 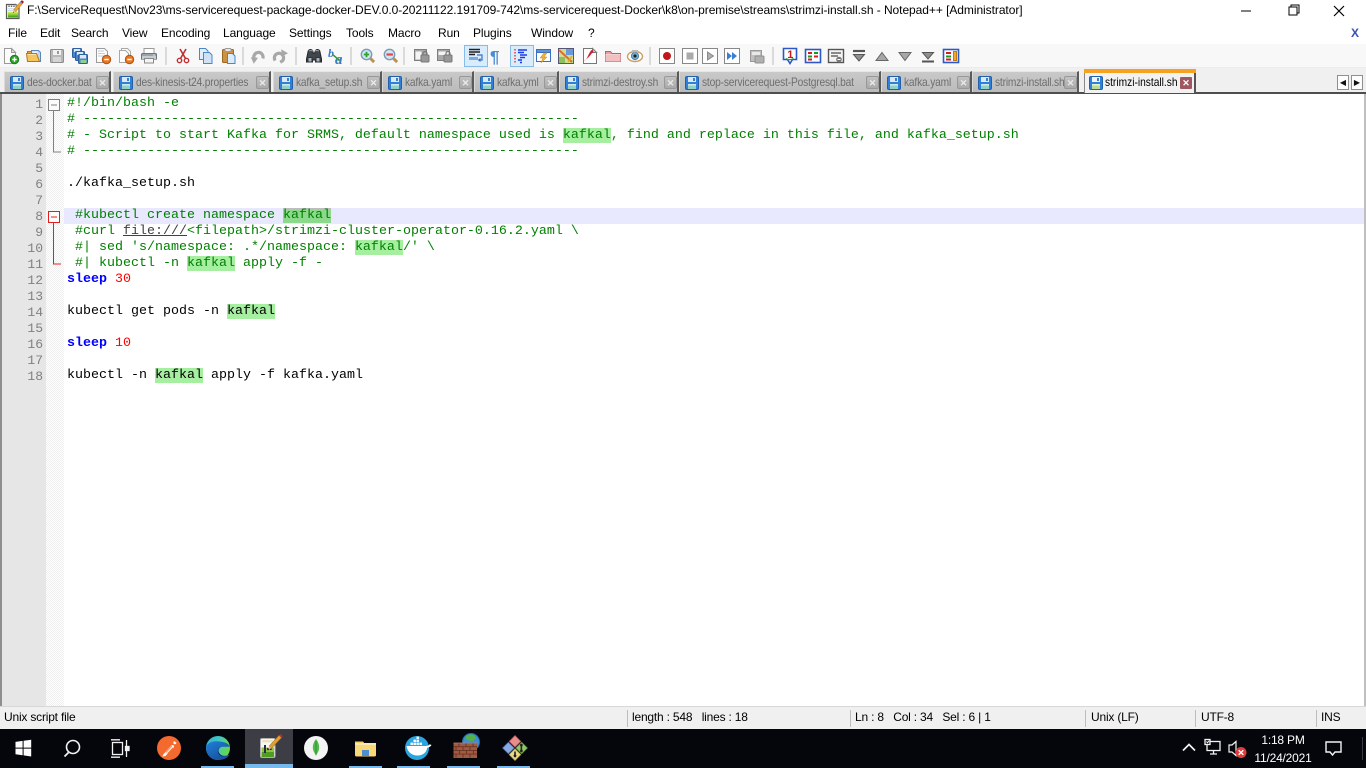 What do you see at coordinates (331, 53) in the screenshot?
I see `svg-text: b` at bounding box center [331, 53].